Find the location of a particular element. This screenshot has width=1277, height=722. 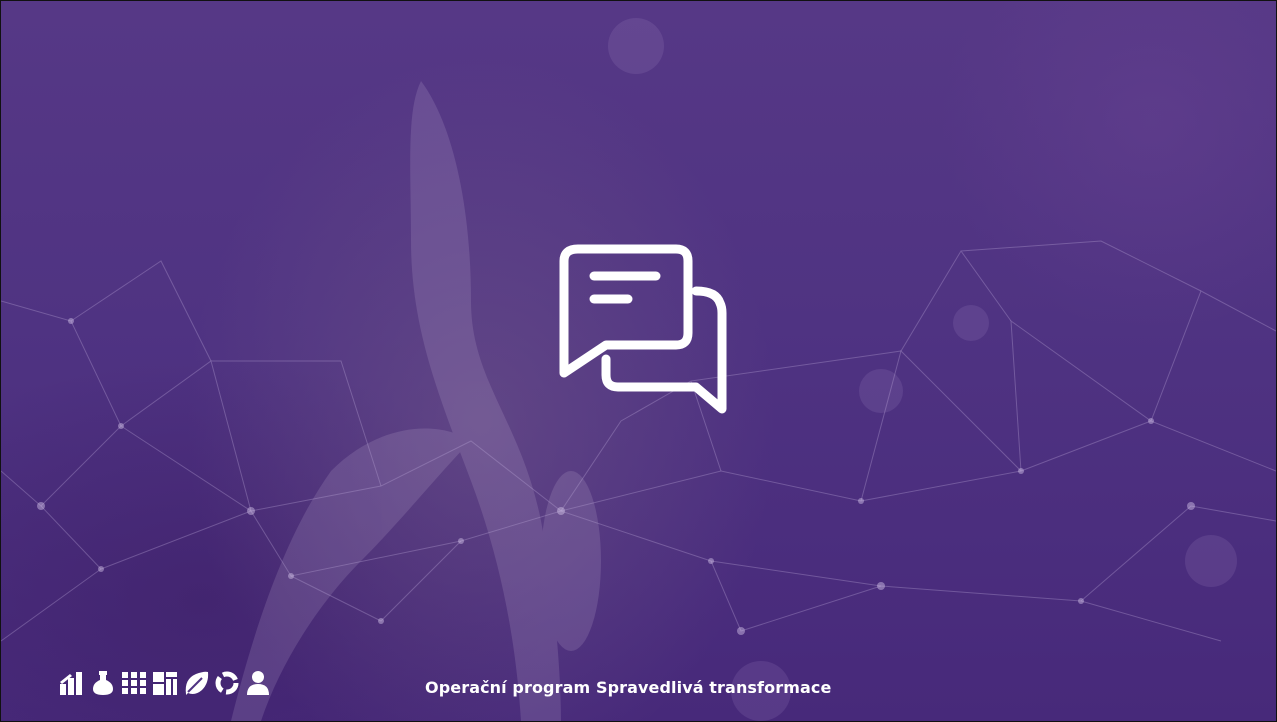

recycle-icon is located at coordinates (227, 683).